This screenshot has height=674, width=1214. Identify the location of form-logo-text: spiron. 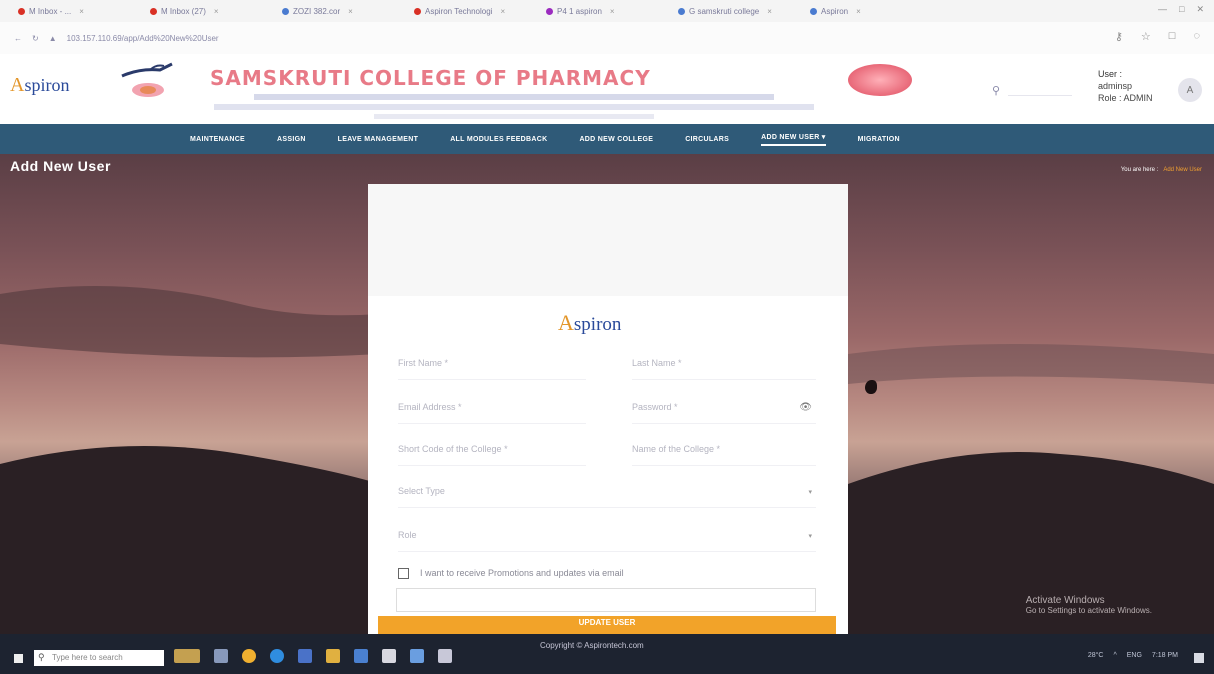
(597, 324).